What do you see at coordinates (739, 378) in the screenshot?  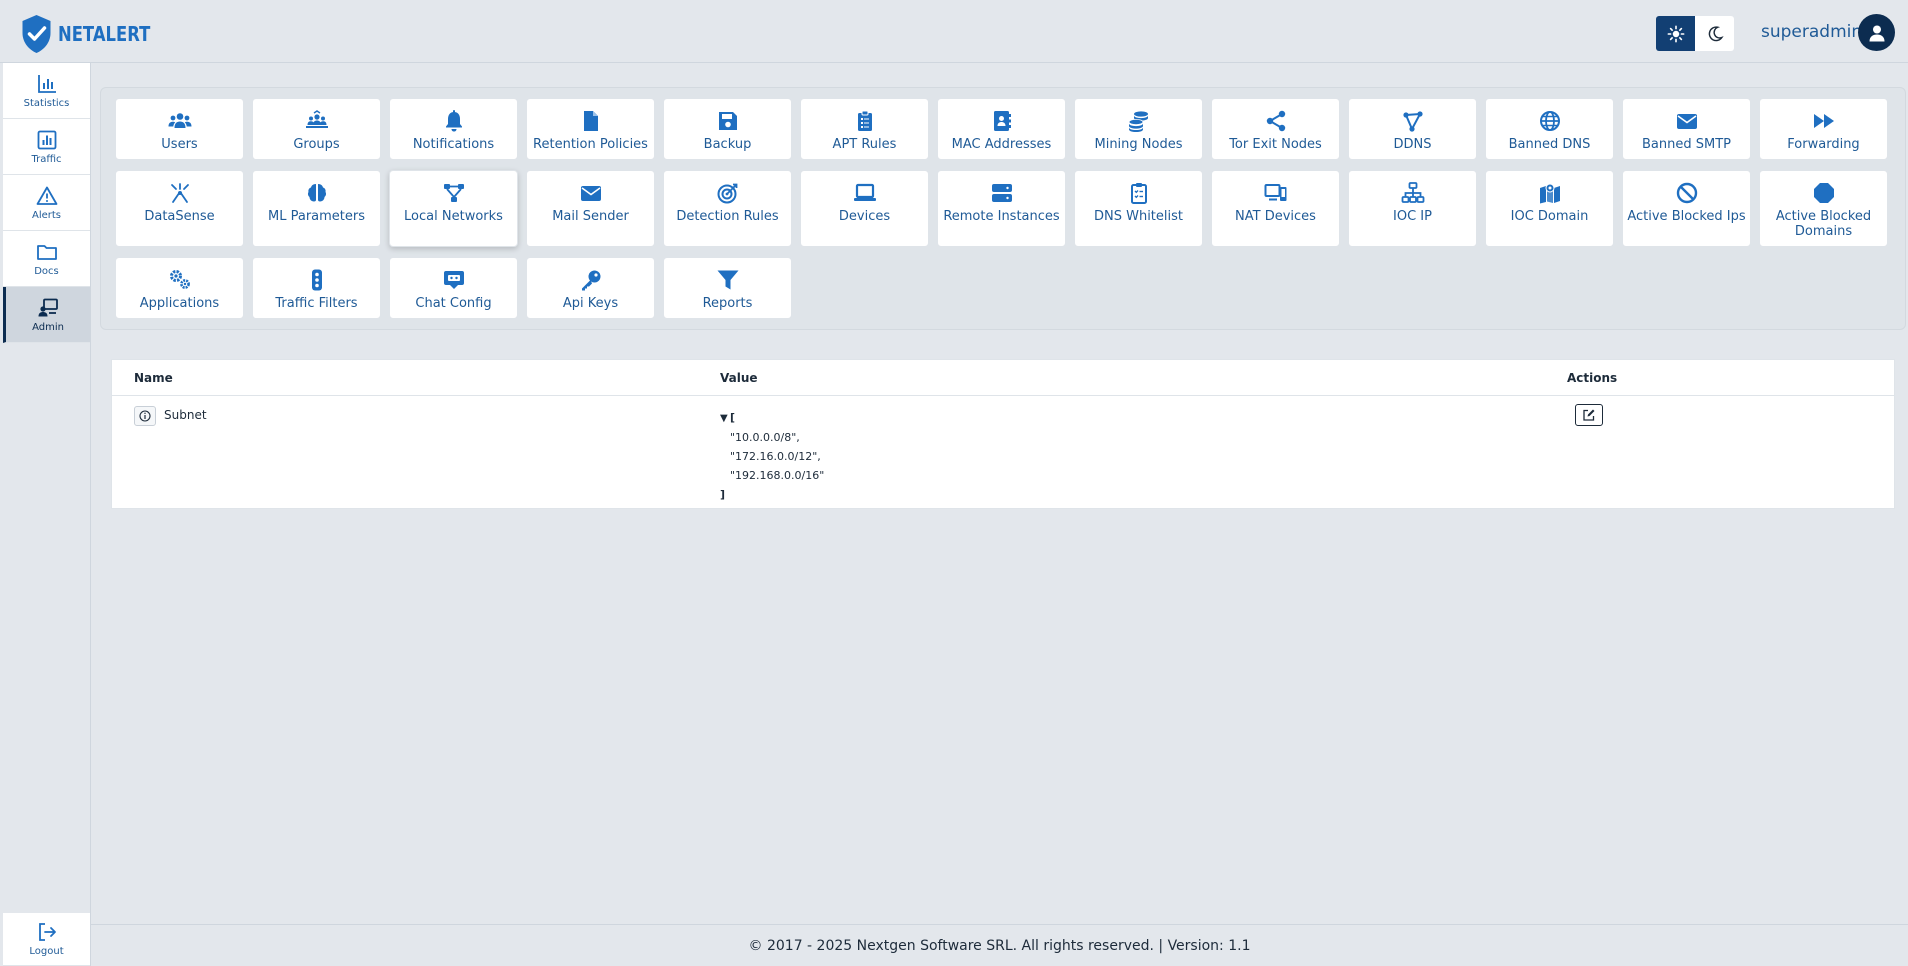 I see `column-header-value: Value` at bounding box center [739, 378].